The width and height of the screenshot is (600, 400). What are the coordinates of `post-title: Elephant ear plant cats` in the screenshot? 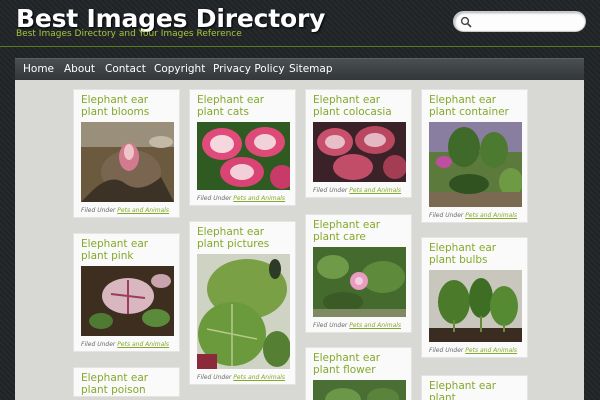 It's located at (243, 106).